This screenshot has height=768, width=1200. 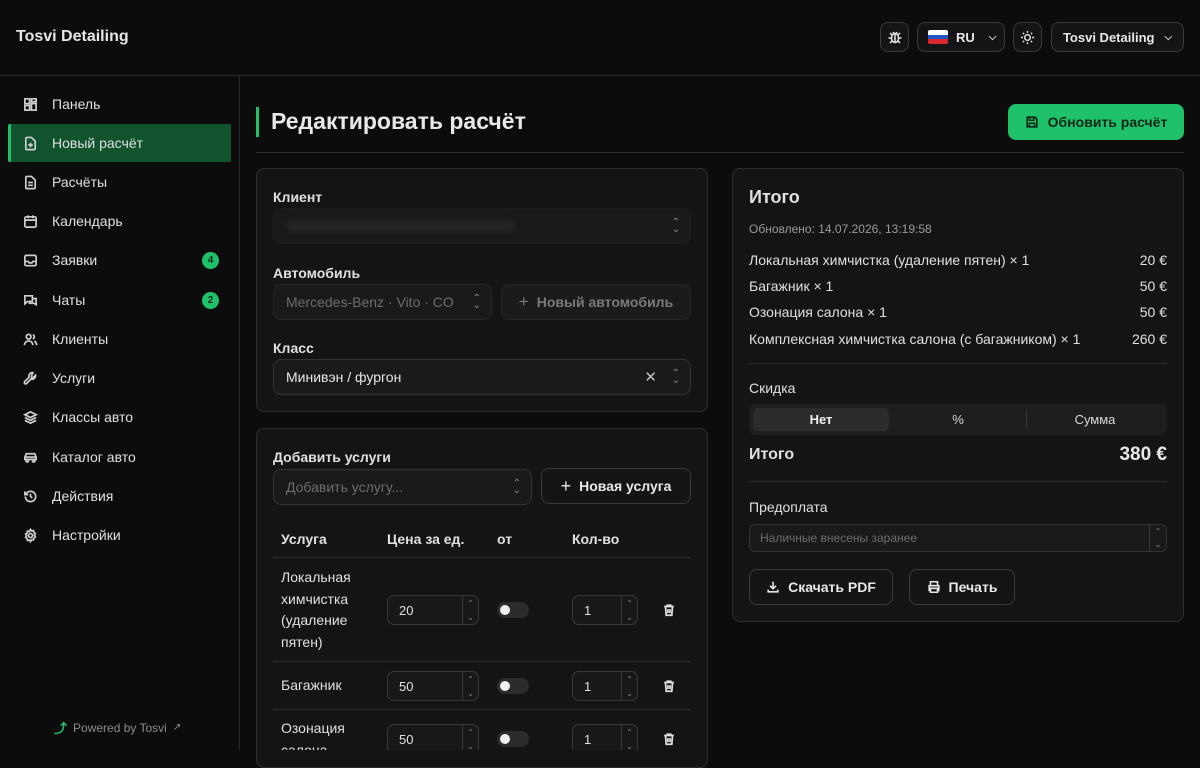 What do you see at coordinates (433, 610) in the screenshot?
I see `service-price-input: 20 ⌃ ⌄` at bounding box center [433, 610].